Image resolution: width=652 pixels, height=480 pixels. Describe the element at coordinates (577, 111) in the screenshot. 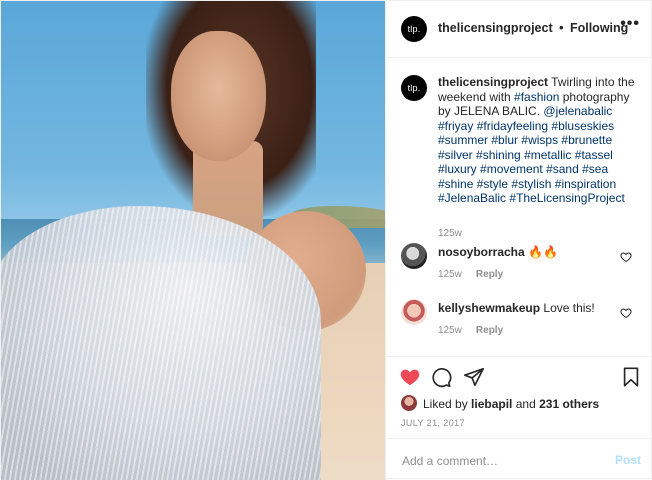

I see `caption-hashtag-link: @jelenabalic` at that location.